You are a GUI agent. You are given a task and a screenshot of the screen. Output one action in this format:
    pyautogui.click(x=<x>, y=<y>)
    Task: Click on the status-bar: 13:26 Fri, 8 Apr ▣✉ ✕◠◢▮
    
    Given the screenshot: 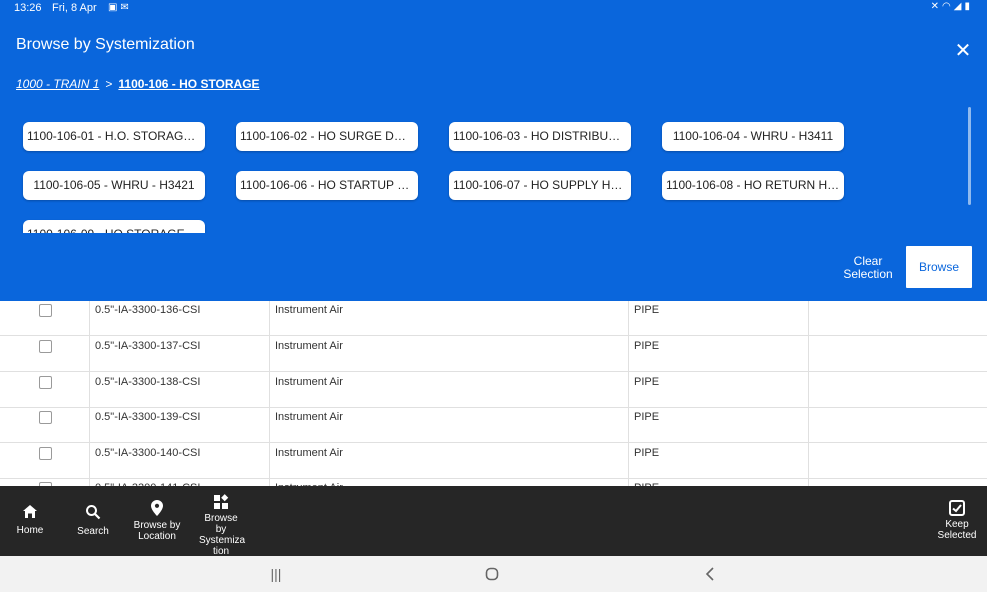 What is the action you would take?
    pyautogui.click(x=493, y=8)
    